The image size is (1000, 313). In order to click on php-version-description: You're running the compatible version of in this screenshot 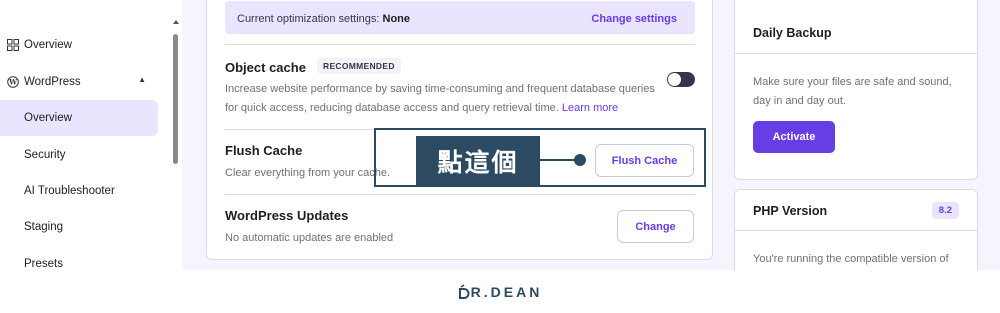, I will do `click(851, 259)`.